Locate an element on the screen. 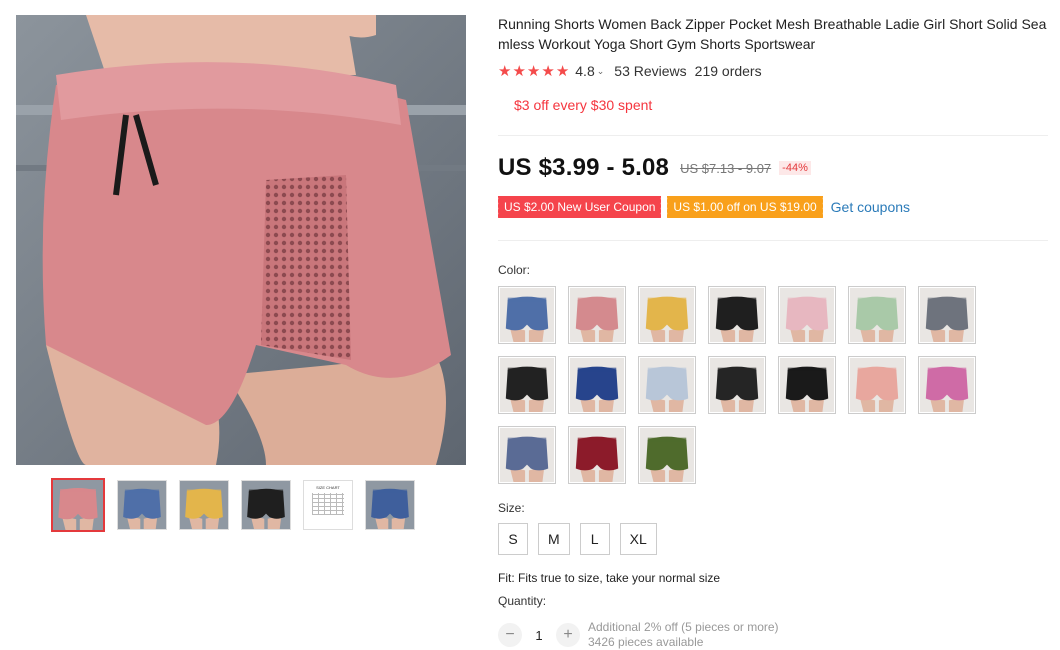 The width and height of the screenshot is (1060, 650). thumbnail-black is located at coordinates (266, 505).